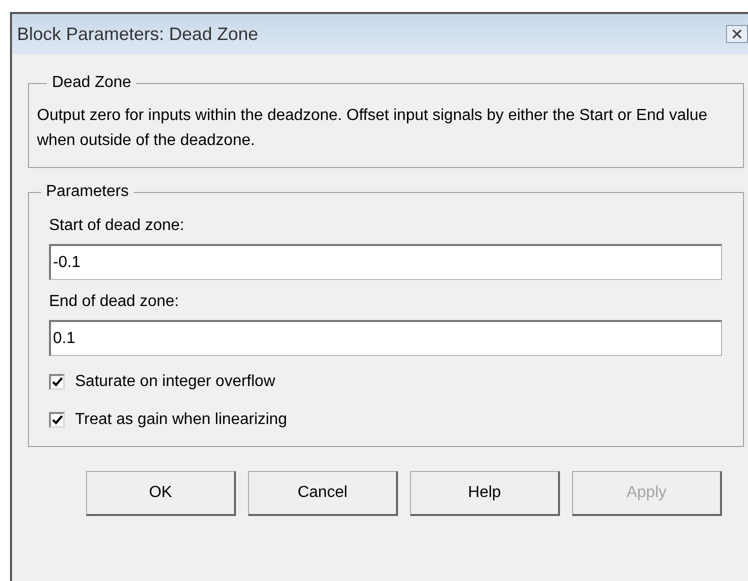  What do you see at coordinates (91, 83) in the screenshot?
I see `group-title: Dead Zone` at bounding box center [91, 83].